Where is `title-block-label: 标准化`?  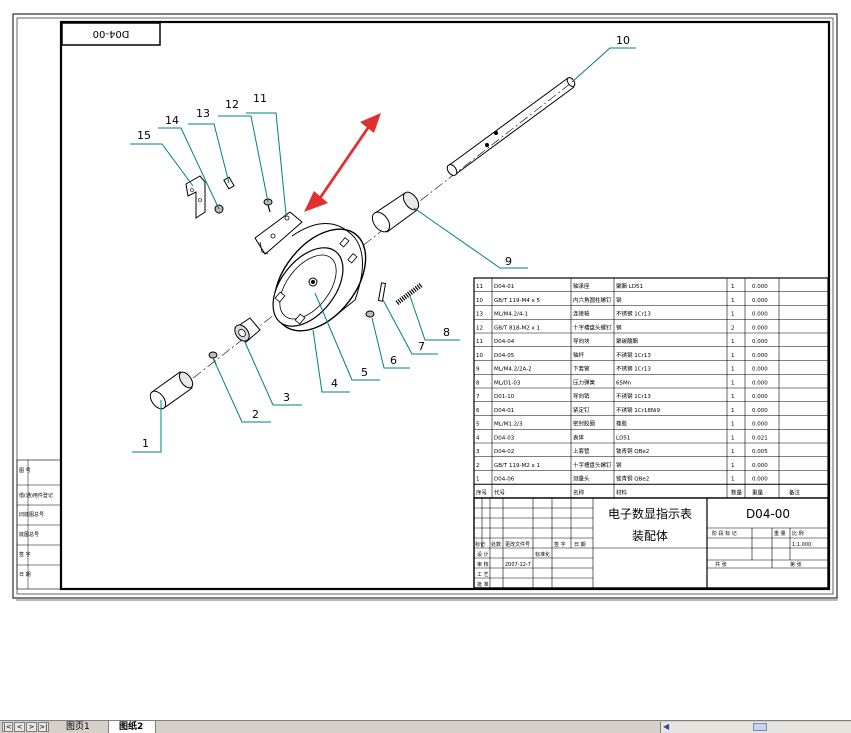
title-block-label: 标准化 is located at coordinates (542, 554).